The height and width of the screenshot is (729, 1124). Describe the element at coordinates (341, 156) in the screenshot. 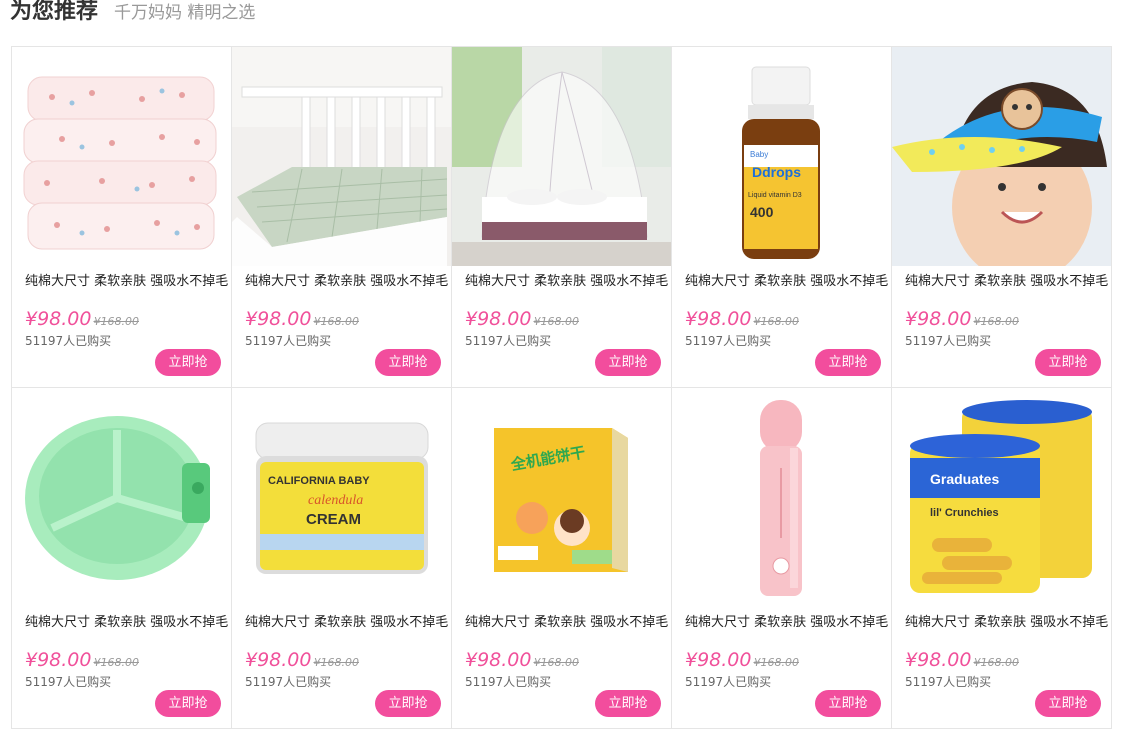

I see `product-image-crib` at that location.